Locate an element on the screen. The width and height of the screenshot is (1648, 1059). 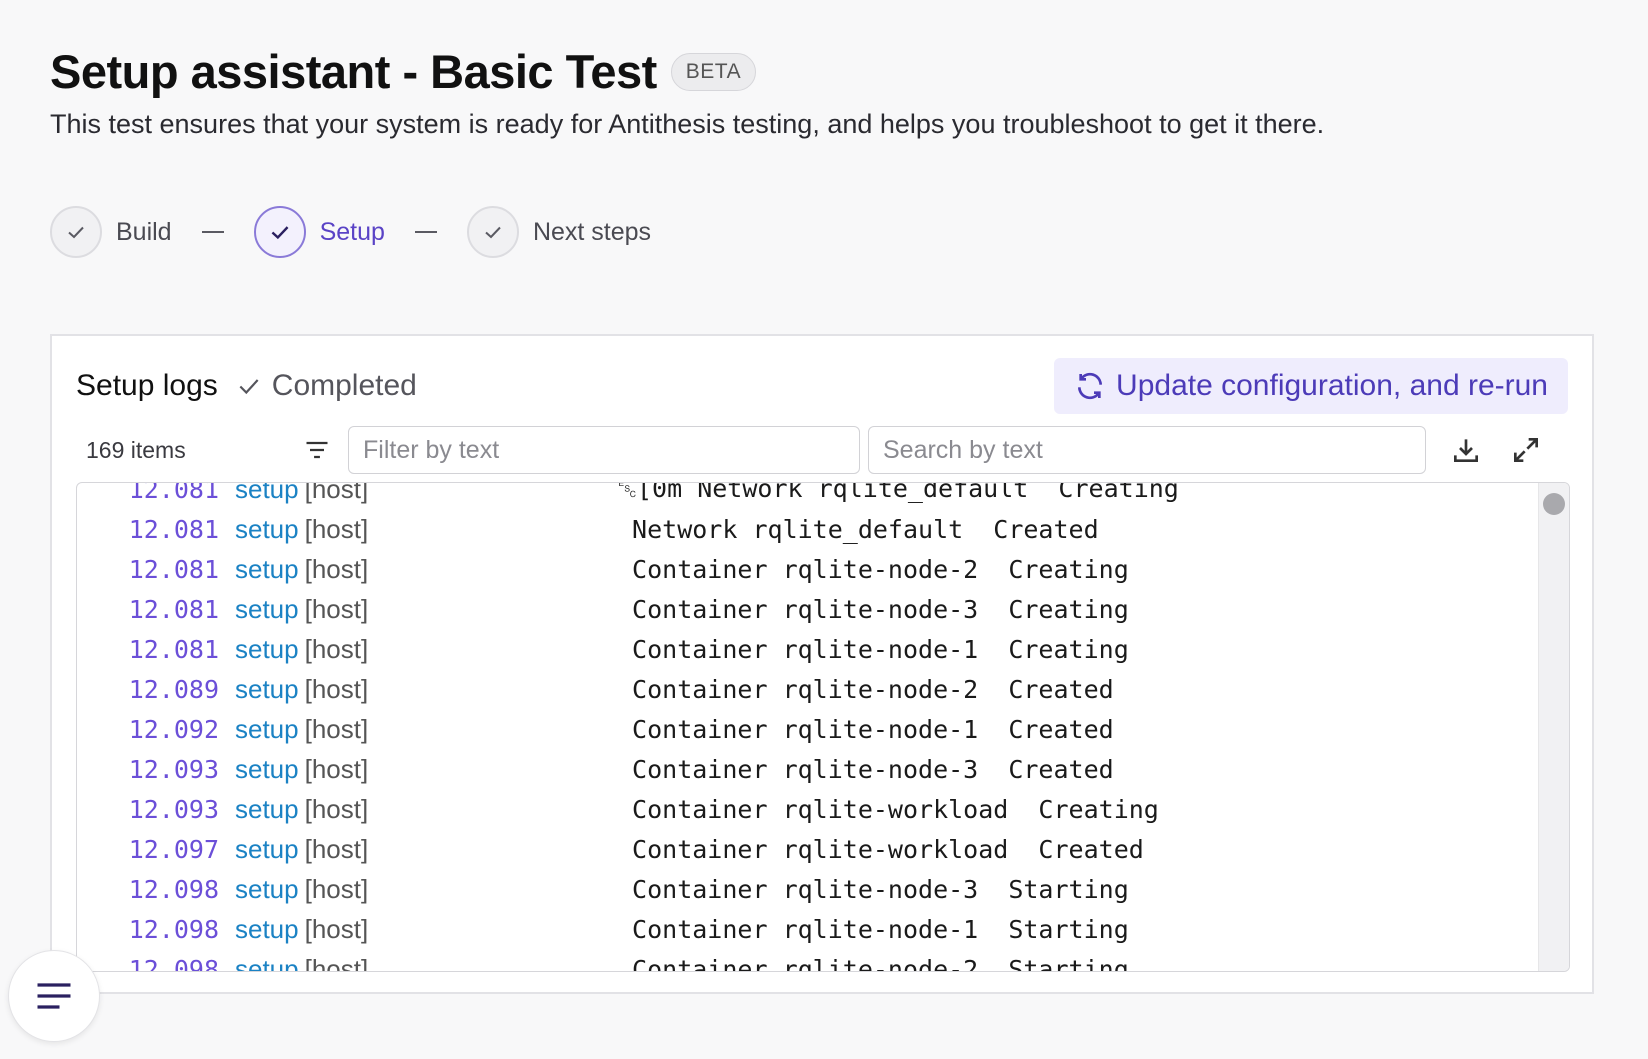
step-label: Next steps is located at coordinates (592, 231).